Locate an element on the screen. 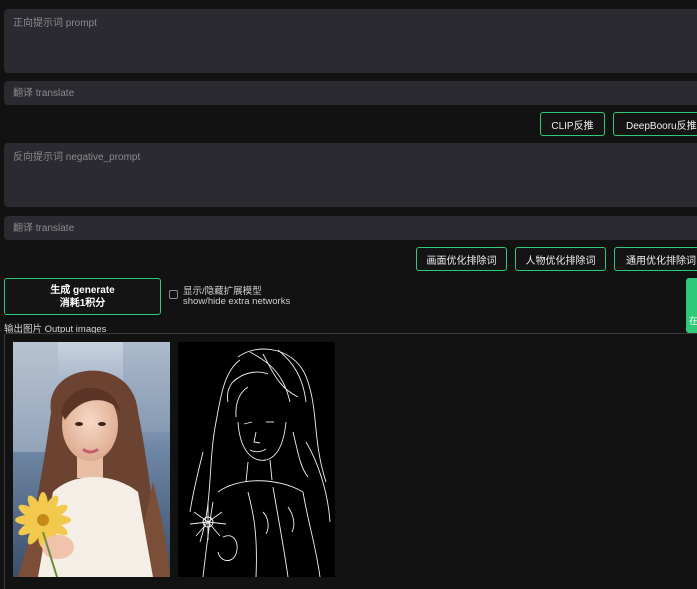 This screenshot has height=589, width=697. prompt-input is located at coordinates (350, 41).